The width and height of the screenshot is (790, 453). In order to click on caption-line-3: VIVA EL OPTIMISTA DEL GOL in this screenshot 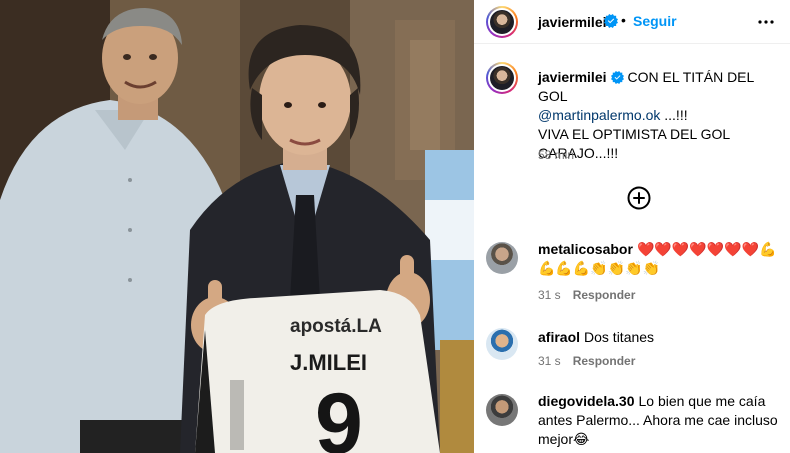, I will do `click(634, 134)`.